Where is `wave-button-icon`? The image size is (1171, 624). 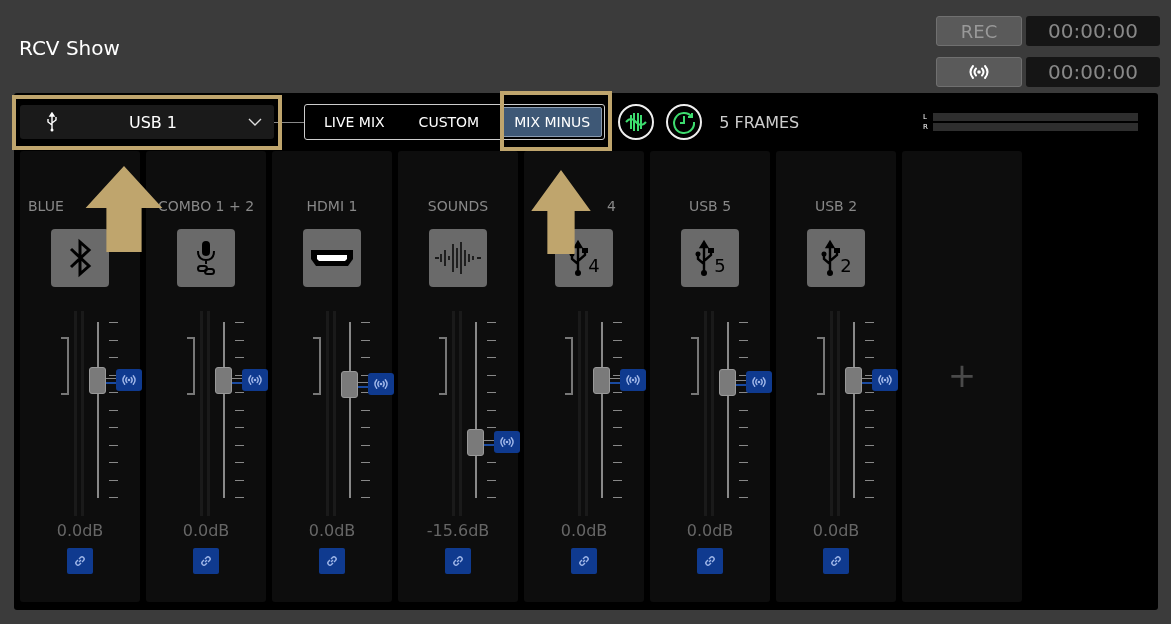
wave-button-icon is located at coordinates (636, 122).